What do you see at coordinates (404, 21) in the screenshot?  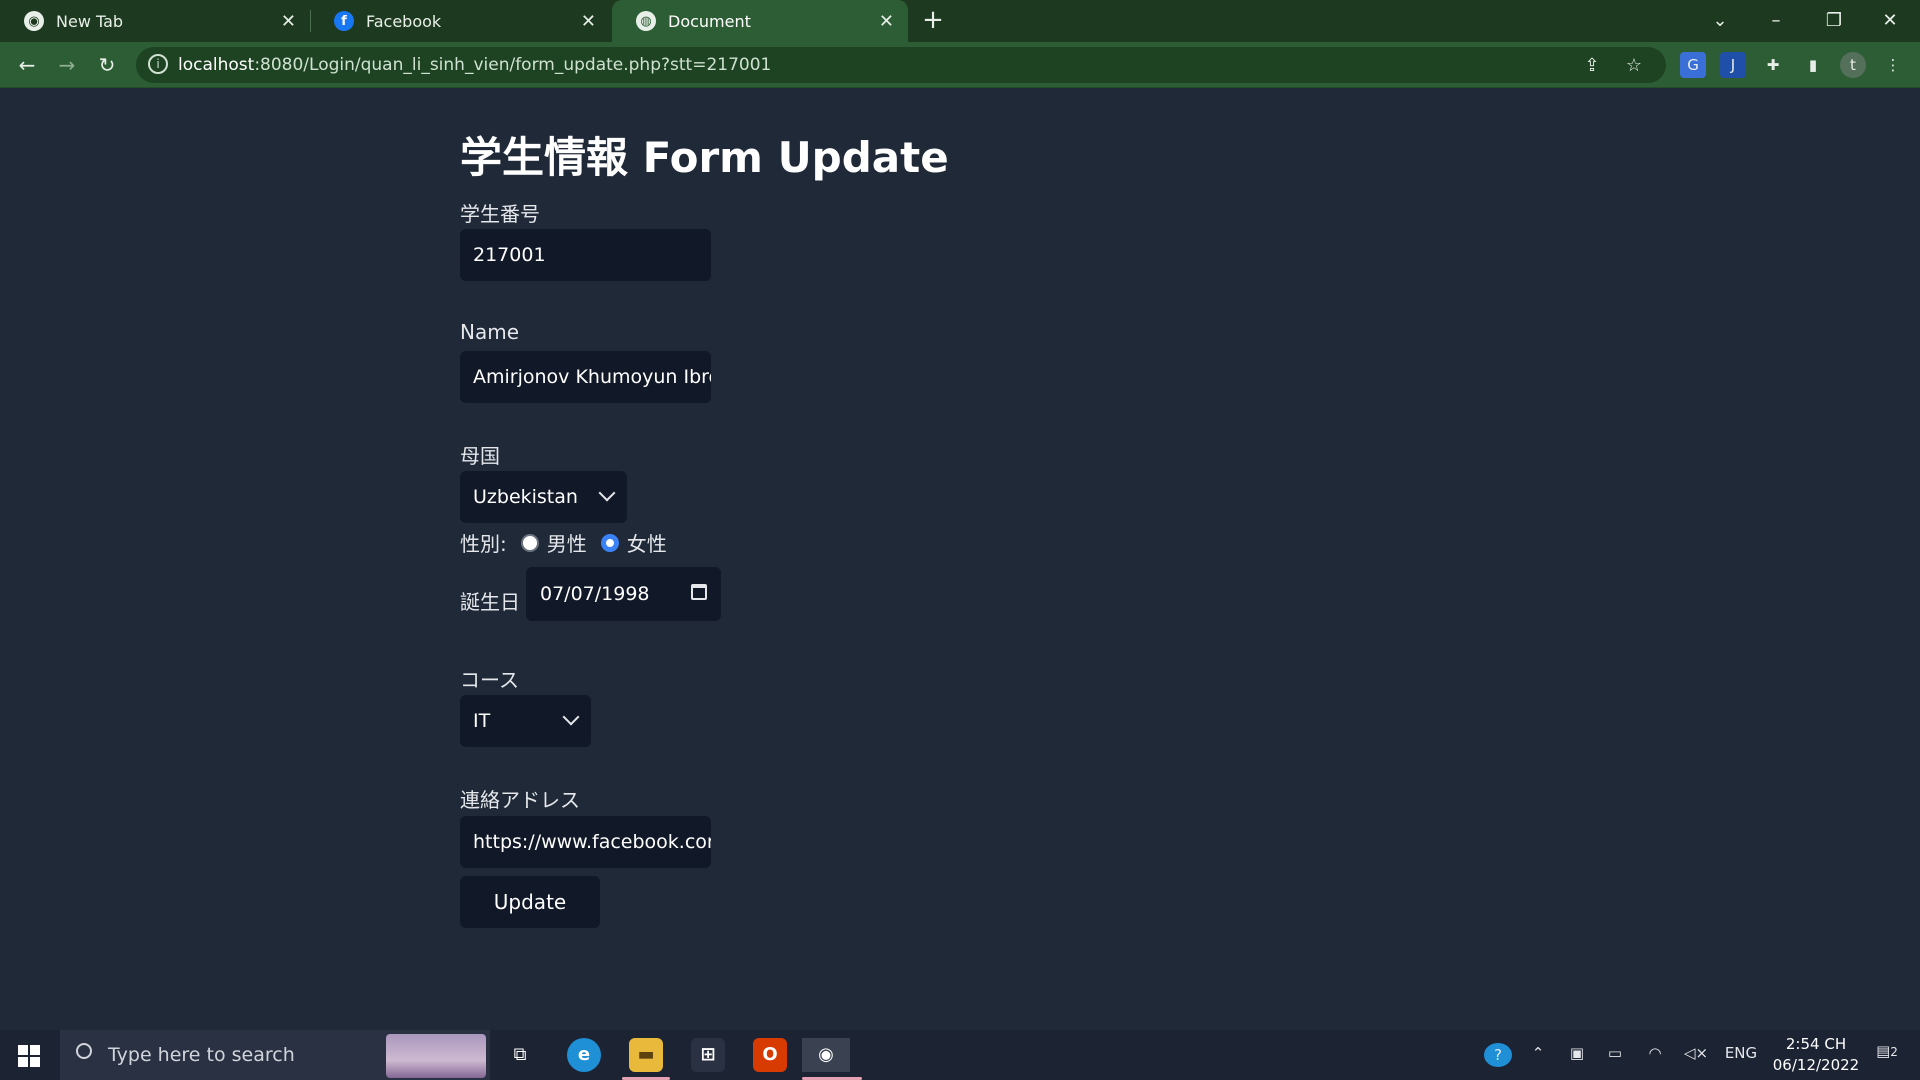 I see `tab-label: Facebook` at bounding box center [404, 21].